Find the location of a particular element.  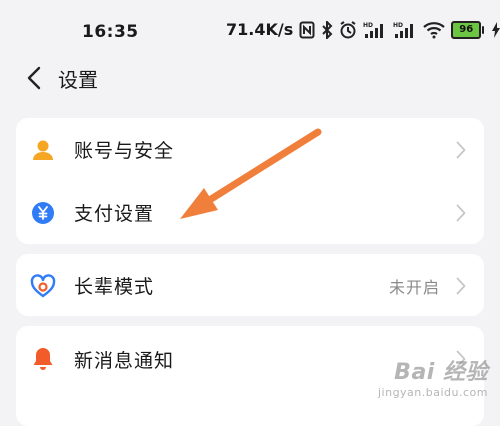

charging-icon is located at coordinates (495, 29).